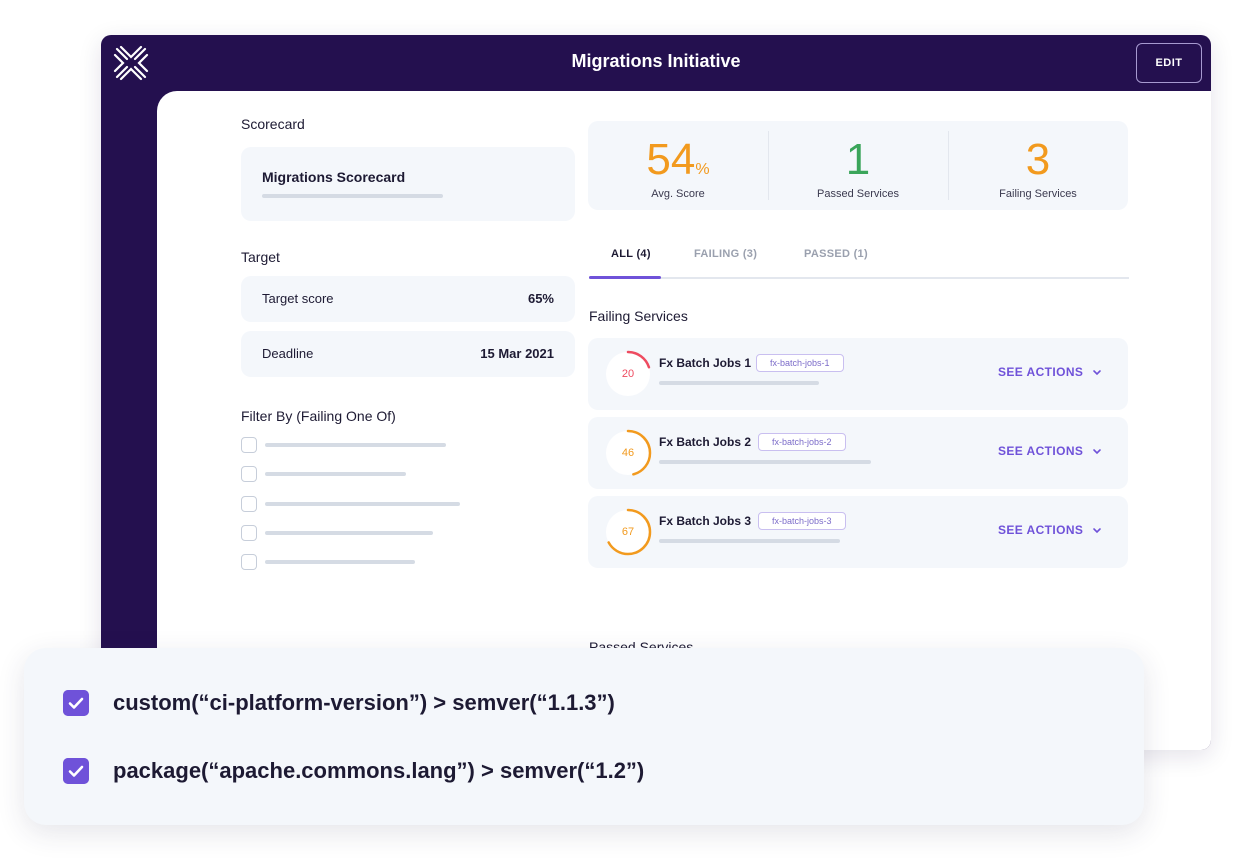 The image size is (1256, 866). What do you see at coordinates (678, 194) in the screenshot?
I see `avg-score-label: Avg. Score` at bounding box center [678, 194].